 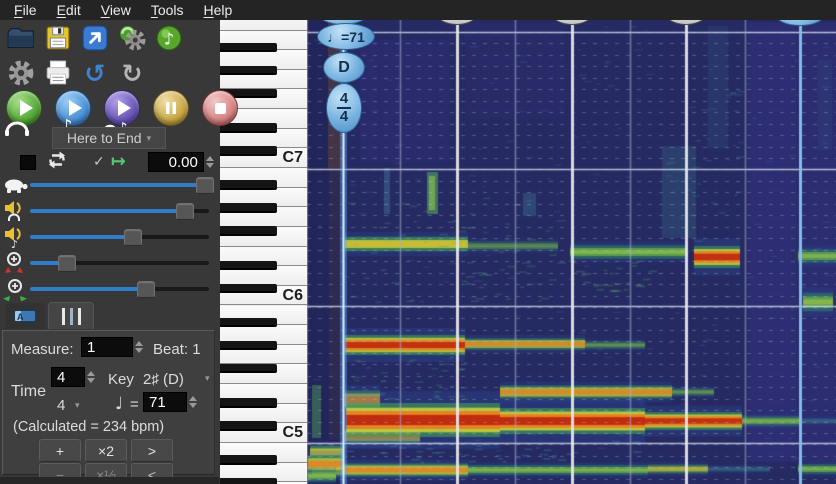 What do you see at coordinates (58, 73) in the screenshot?
I see `print-icon` at bounding box center [58, 73].